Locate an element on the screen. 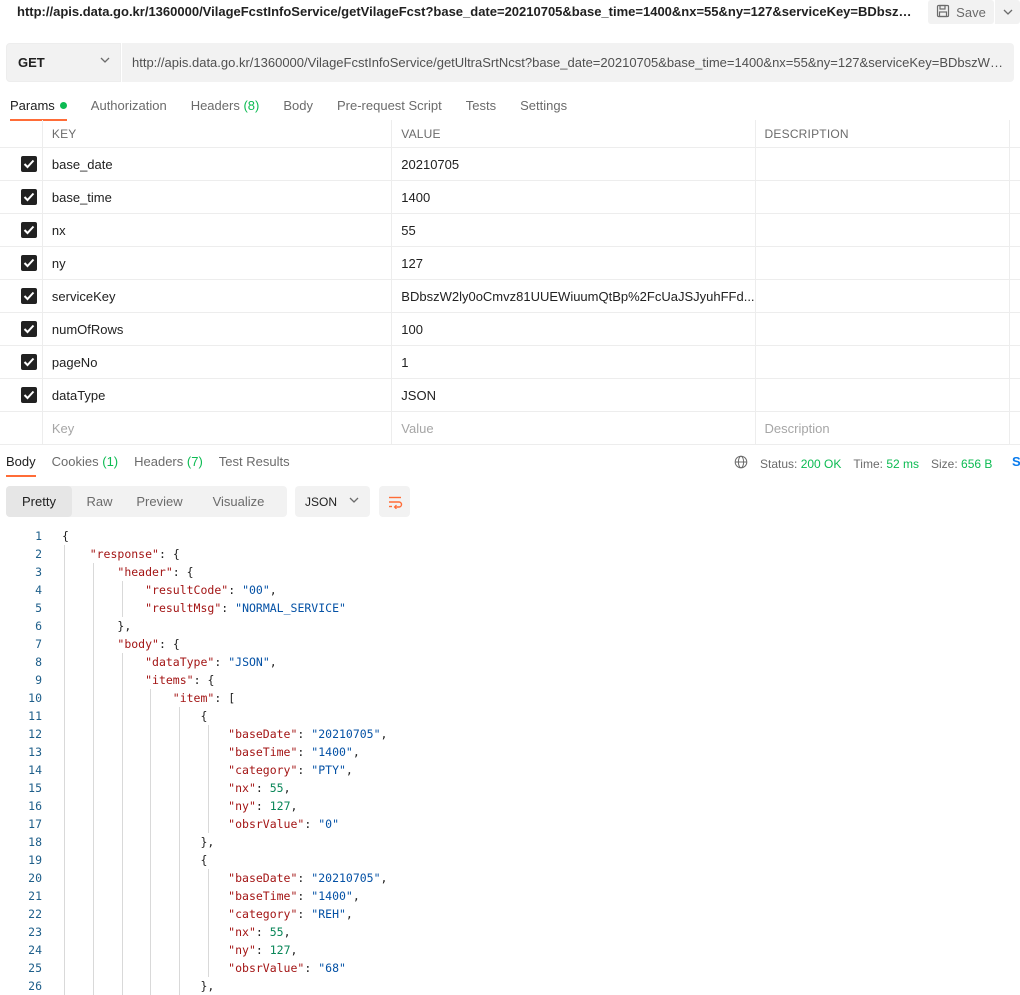  format-select: JSON is located at coordinates (332, 501).